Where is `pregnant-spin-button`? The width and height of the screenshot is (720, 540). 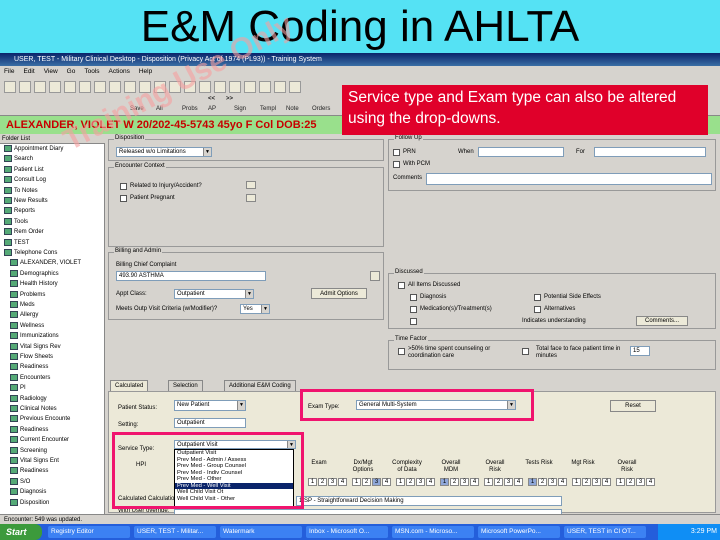
pregnant-spin-button is located at coordinates (251, 198).